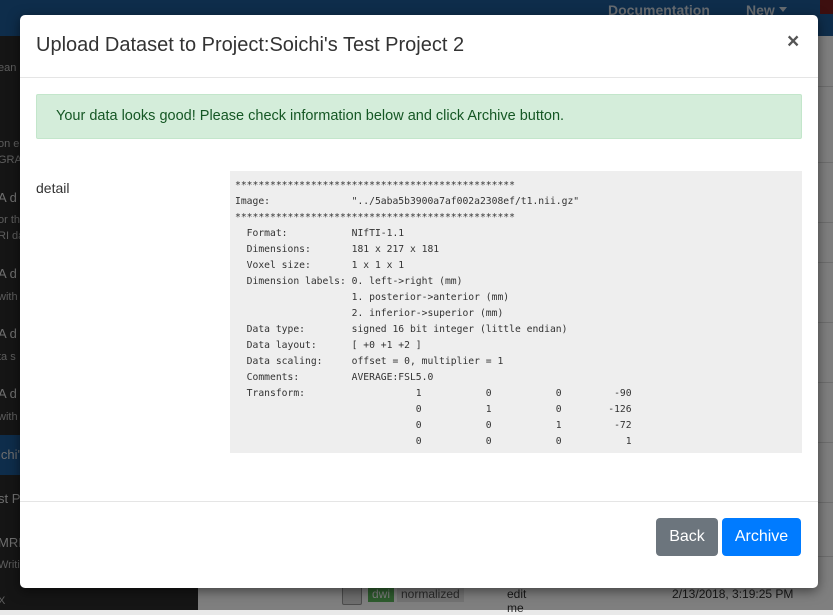  What do you see at coordinates (793, 41) in the screenshot?
I see `close-icon: ×` at bounding box center [793, 41].